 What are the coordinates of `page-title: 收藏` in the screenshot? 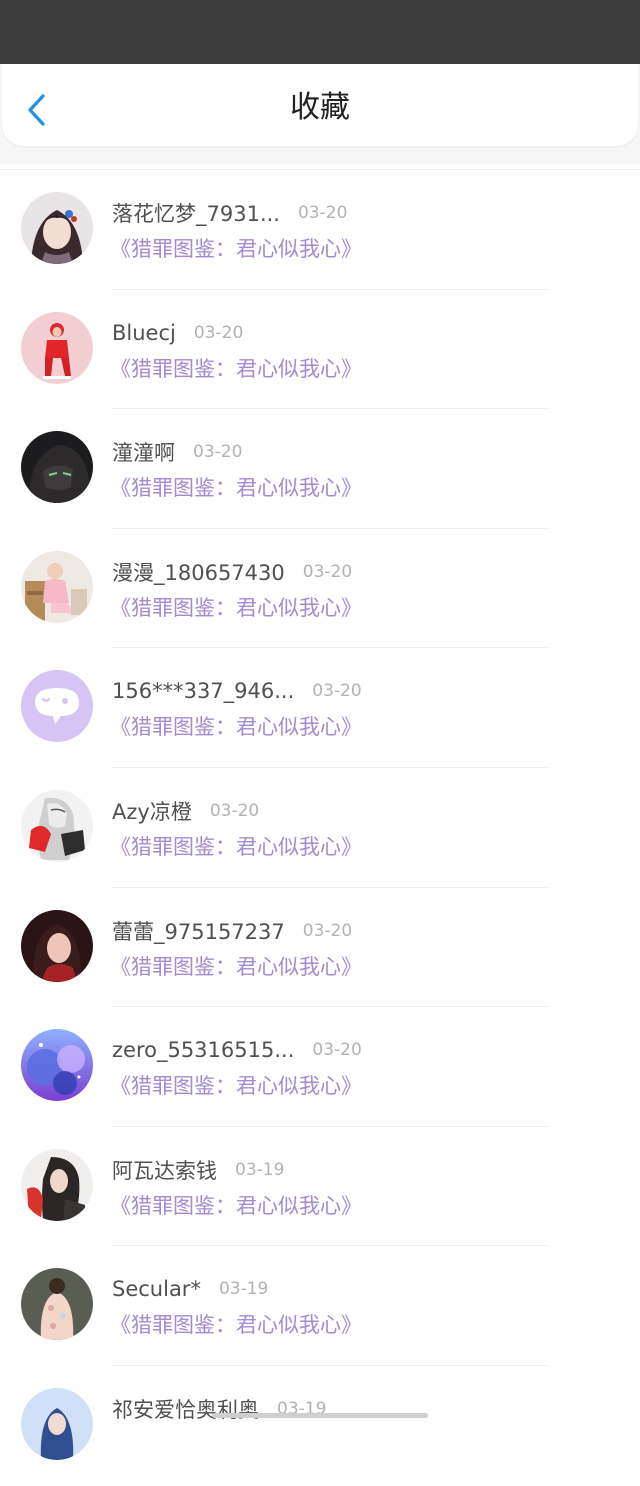 It's located at (320, 107).